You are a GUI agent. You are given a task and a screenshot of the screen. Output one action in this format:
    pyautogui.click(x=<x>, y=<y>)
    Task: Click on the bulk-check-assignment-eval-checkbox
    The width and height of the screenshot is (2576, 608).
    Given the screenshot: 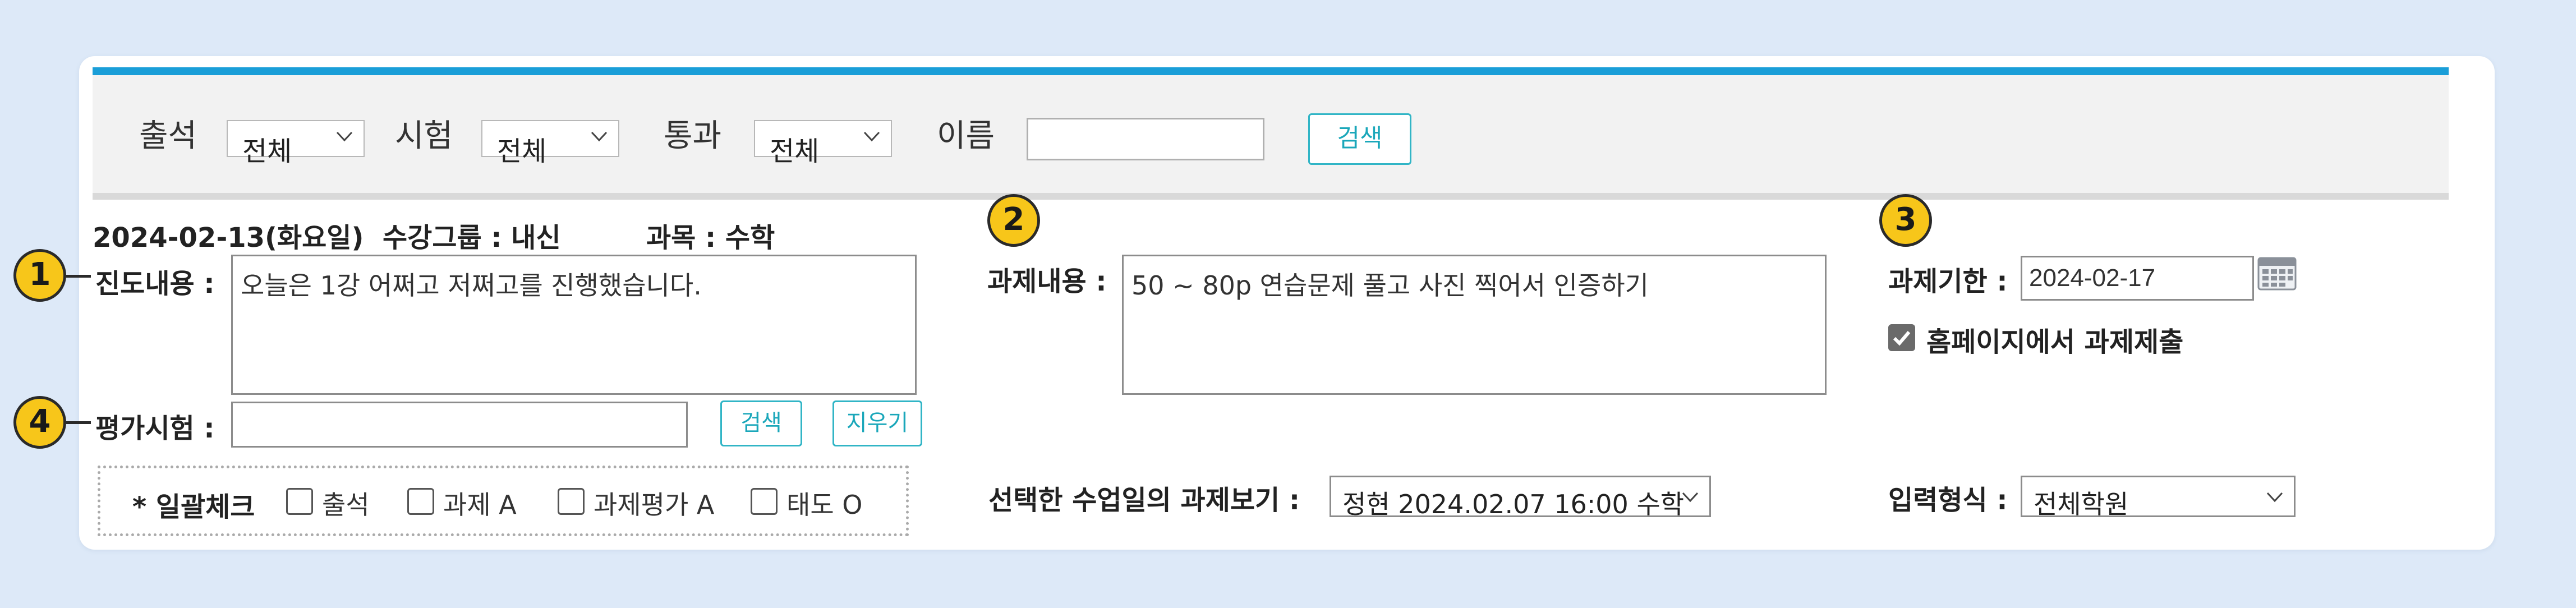 What is the action you would take?
    pyautogui.click(x=571, y=501)
    